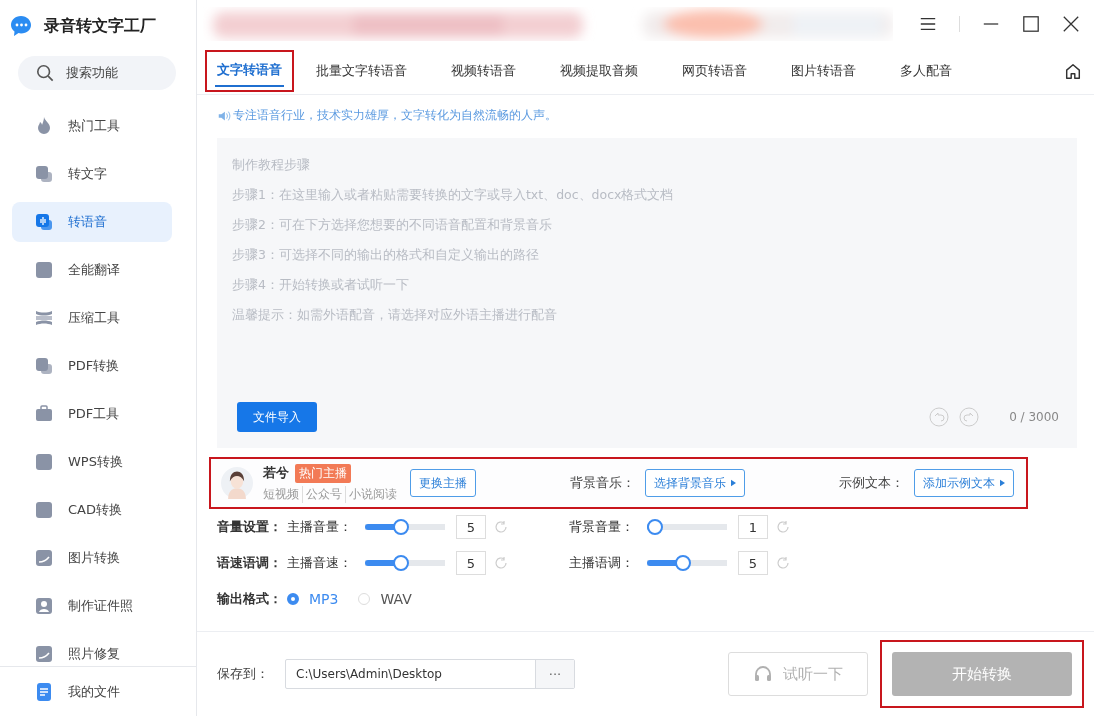 The image size is (1094, 716). What do you see at coordinates (282, 494) in the screenshot?
I see `voice-tag: 短视频` at bounding box center [282, 494].